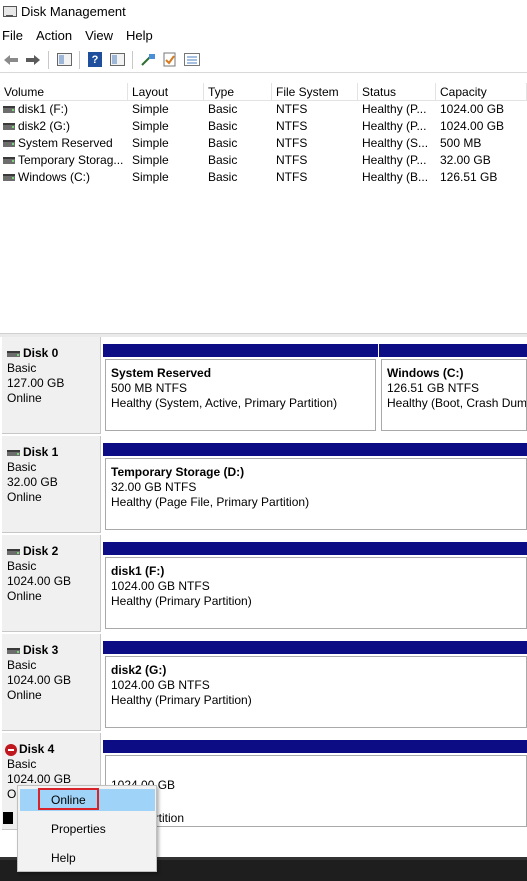 The image size is (527, 881). Describe the element at coordinates (148, 60) in the screenshot. I see `connect-icon` at that location.